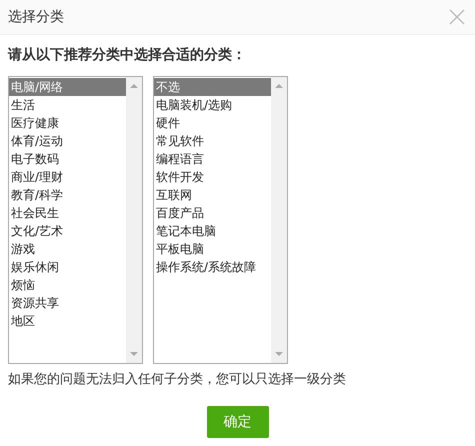  Describe the element at coordinates (212, 141) in the screenshot. I see `list-option: 常见软件` at that location.